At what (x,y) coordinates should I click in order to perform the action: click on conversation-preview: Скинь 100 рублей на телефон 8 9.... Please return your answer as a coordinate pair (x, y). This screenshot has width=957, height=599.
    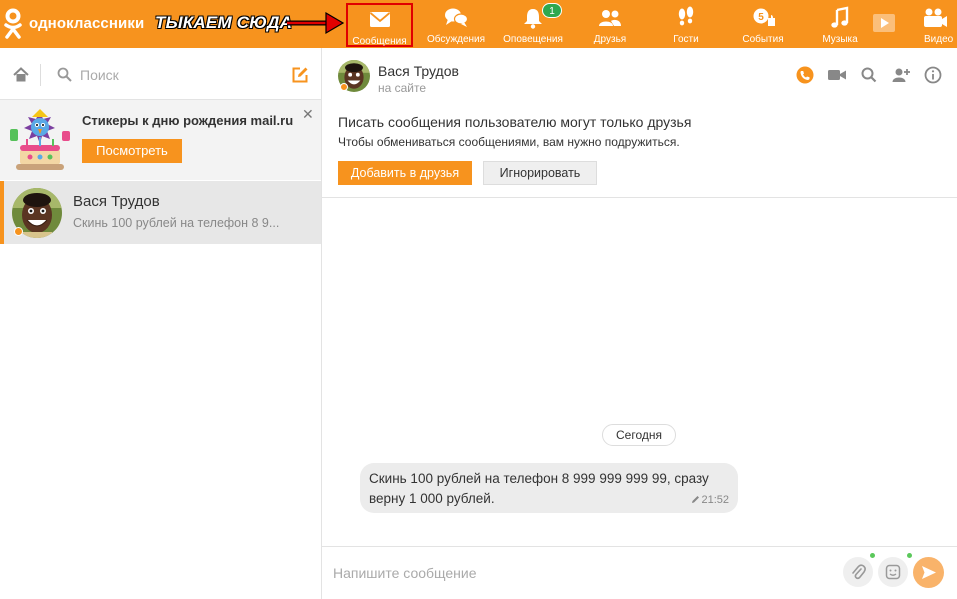
    Looking at the image, I should click on (176, 223).